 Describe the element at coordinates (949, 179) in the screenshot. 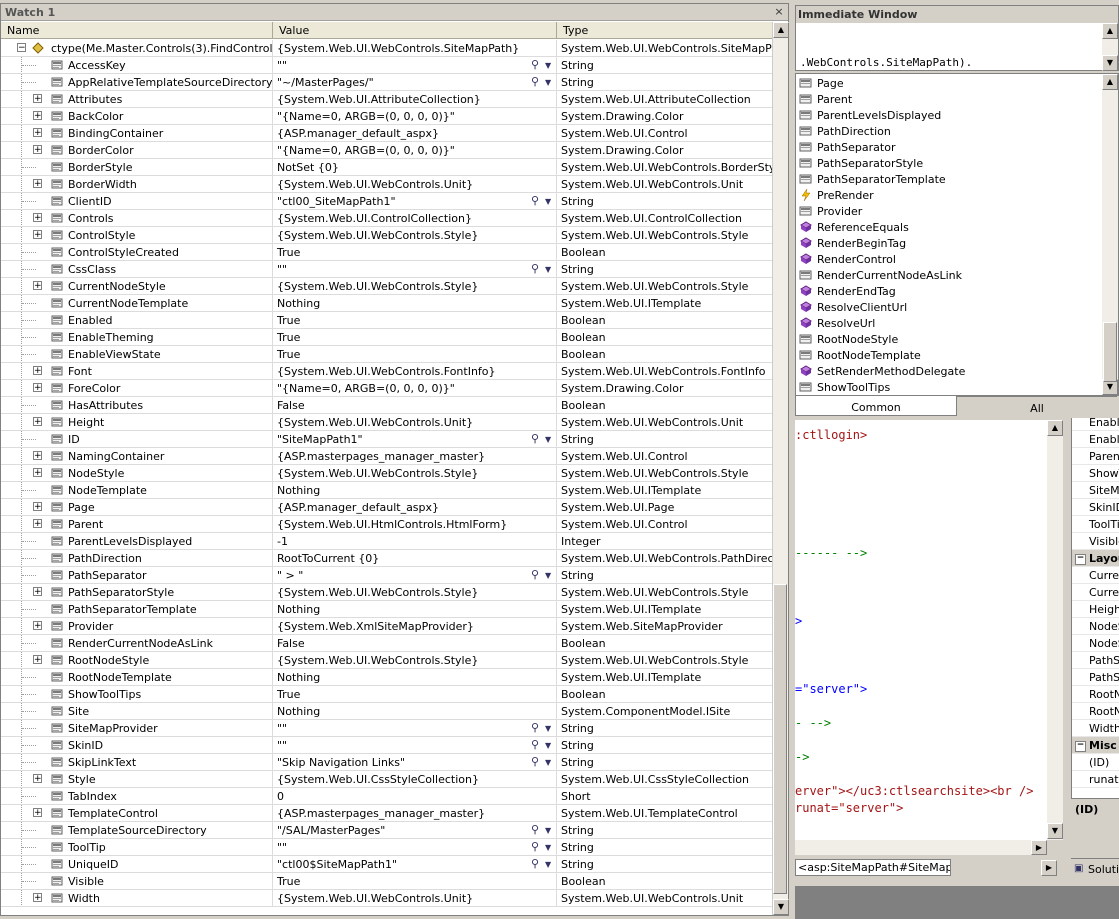

I see `intellisense-item: PathSeparatorTemplate` at that location.